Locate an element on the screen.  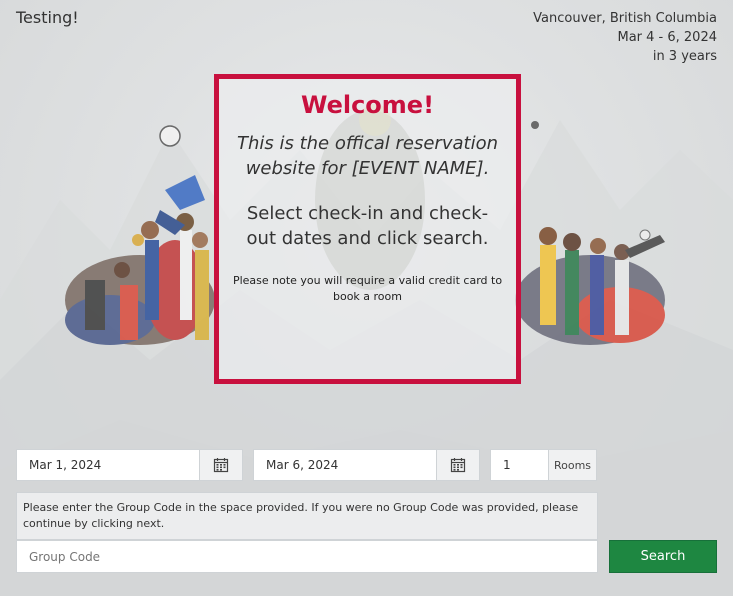
check-in-calendar-button is located at coordinates (221, 465).